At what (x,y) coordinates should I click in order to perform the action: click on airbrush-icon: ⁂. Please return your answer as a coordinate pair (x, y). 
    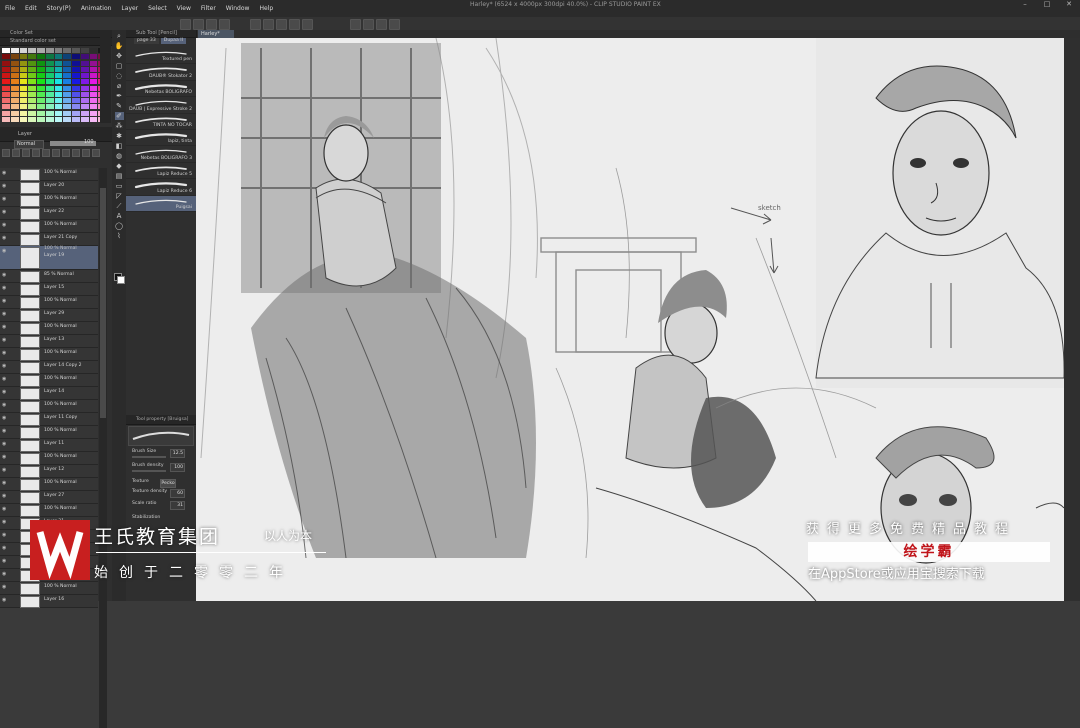
    Looking at the image, I should click on (119, 126).